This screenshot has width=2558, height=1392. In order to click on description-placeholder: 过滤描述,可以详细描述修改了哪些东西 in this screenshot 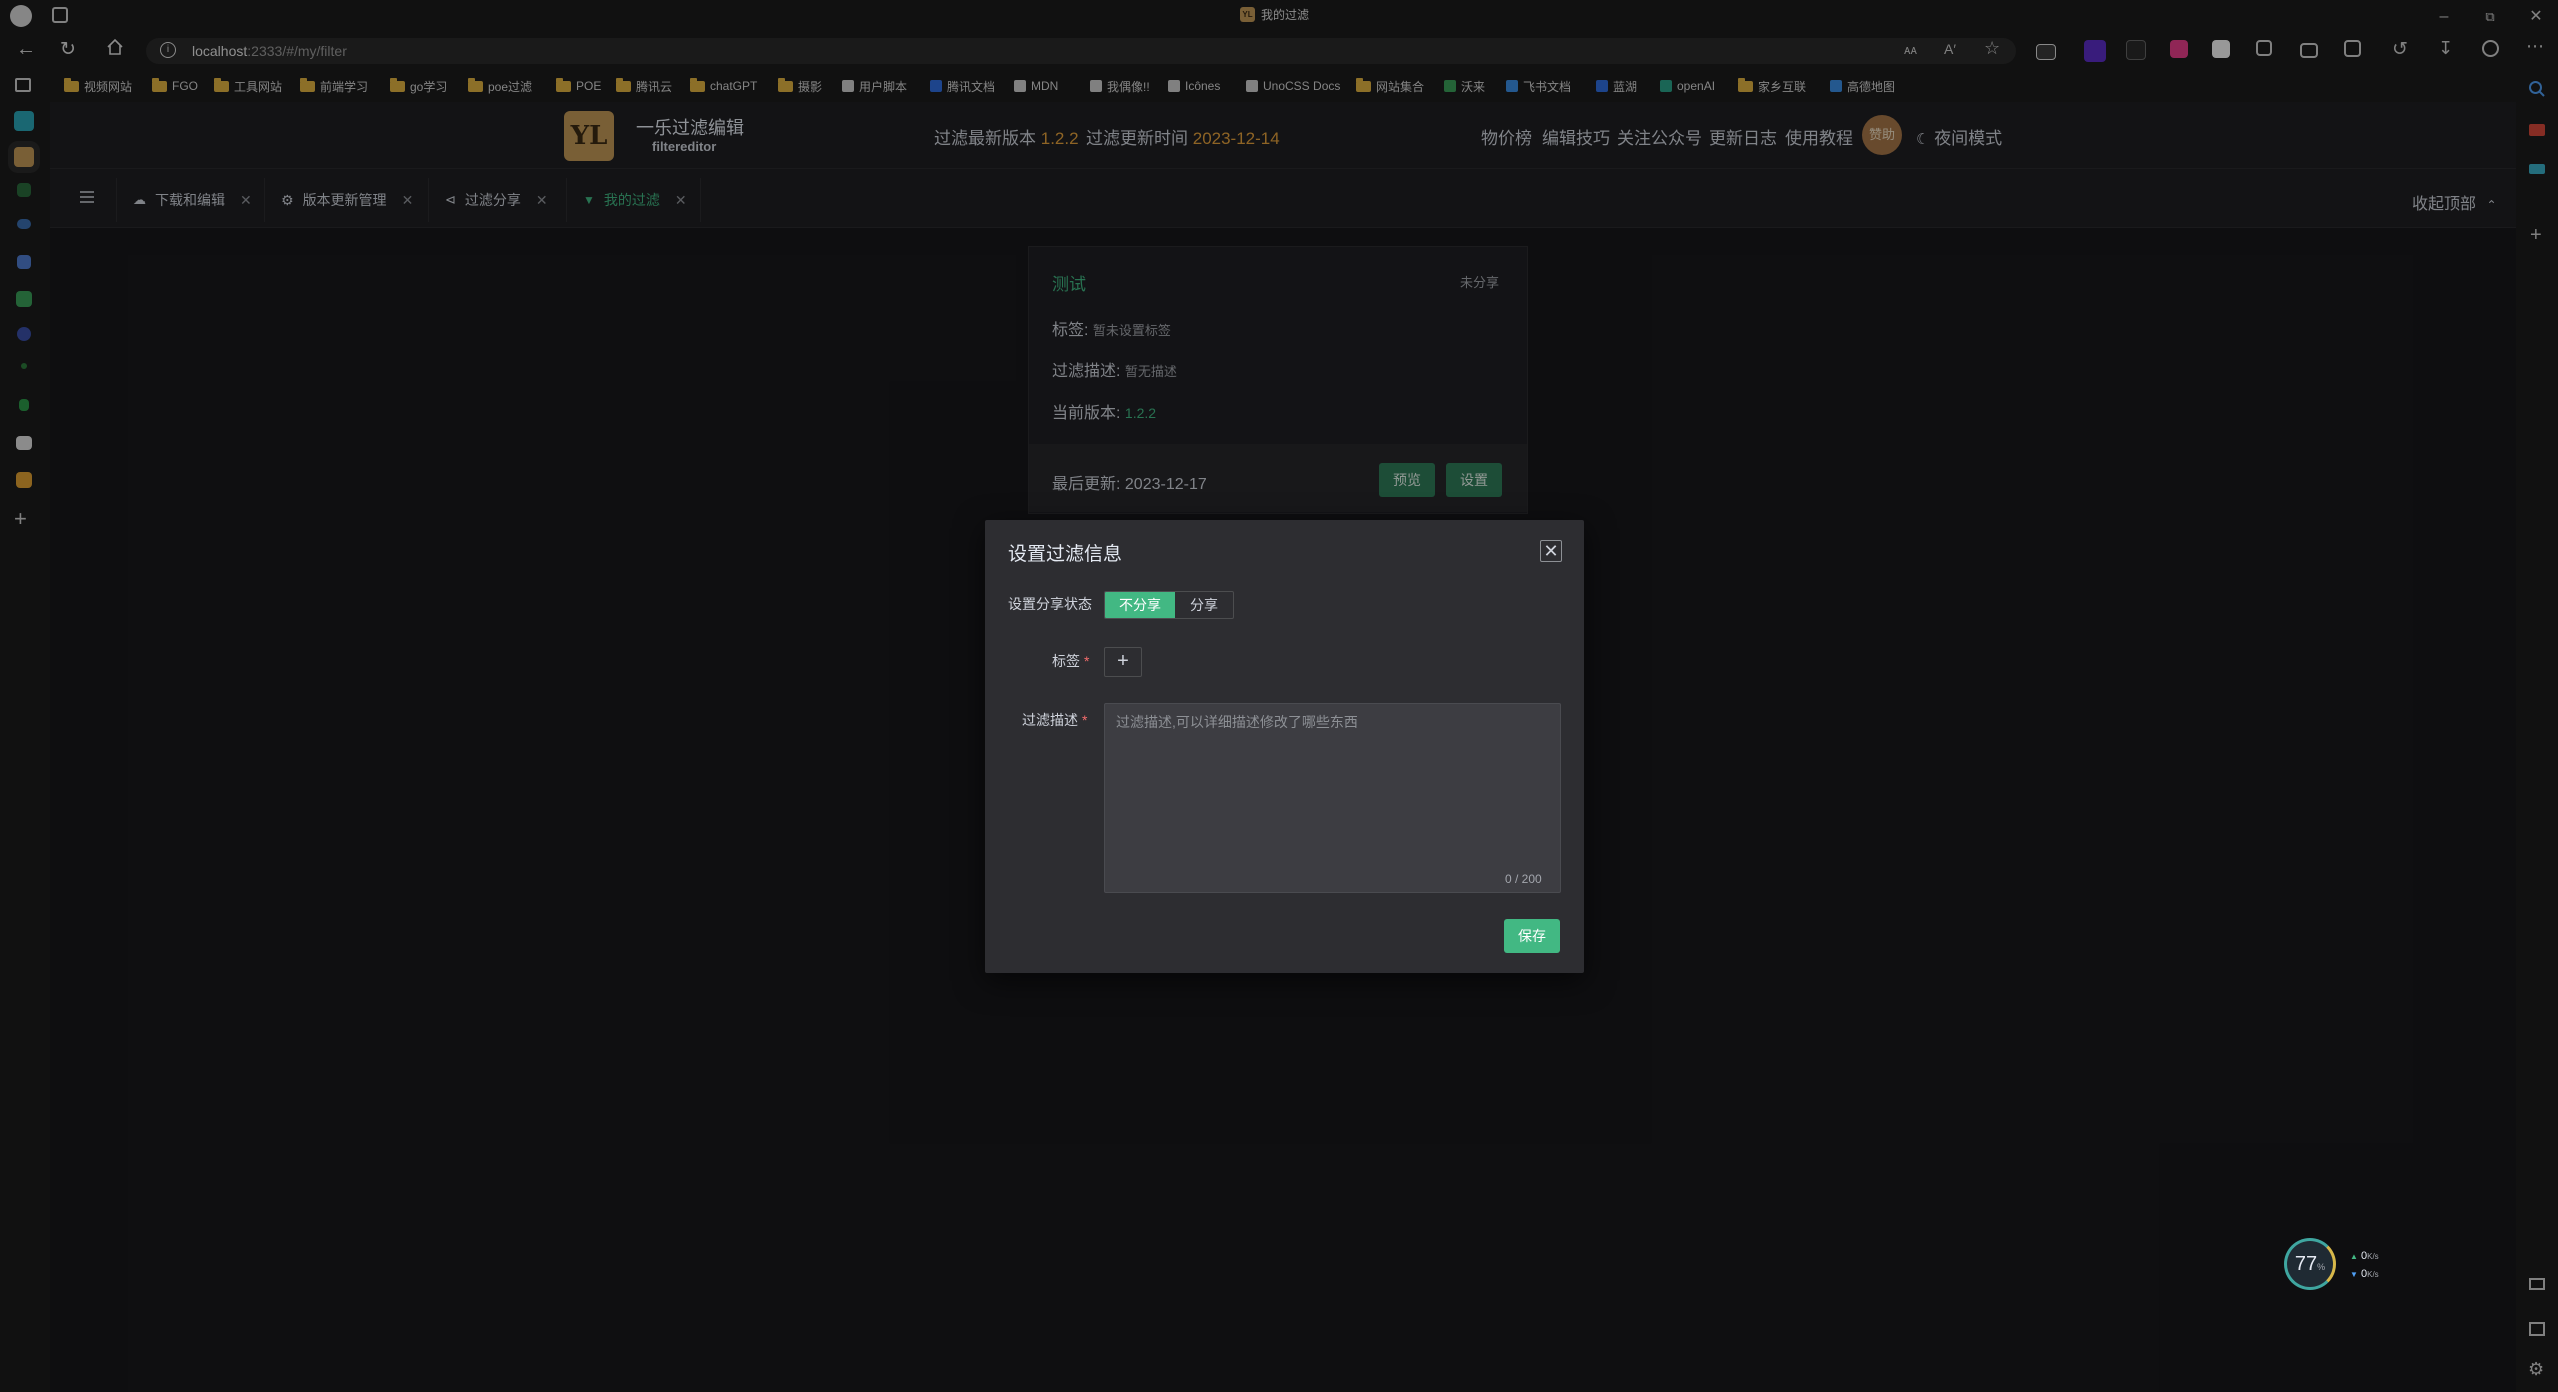, I will do `click(1237, 722)`.